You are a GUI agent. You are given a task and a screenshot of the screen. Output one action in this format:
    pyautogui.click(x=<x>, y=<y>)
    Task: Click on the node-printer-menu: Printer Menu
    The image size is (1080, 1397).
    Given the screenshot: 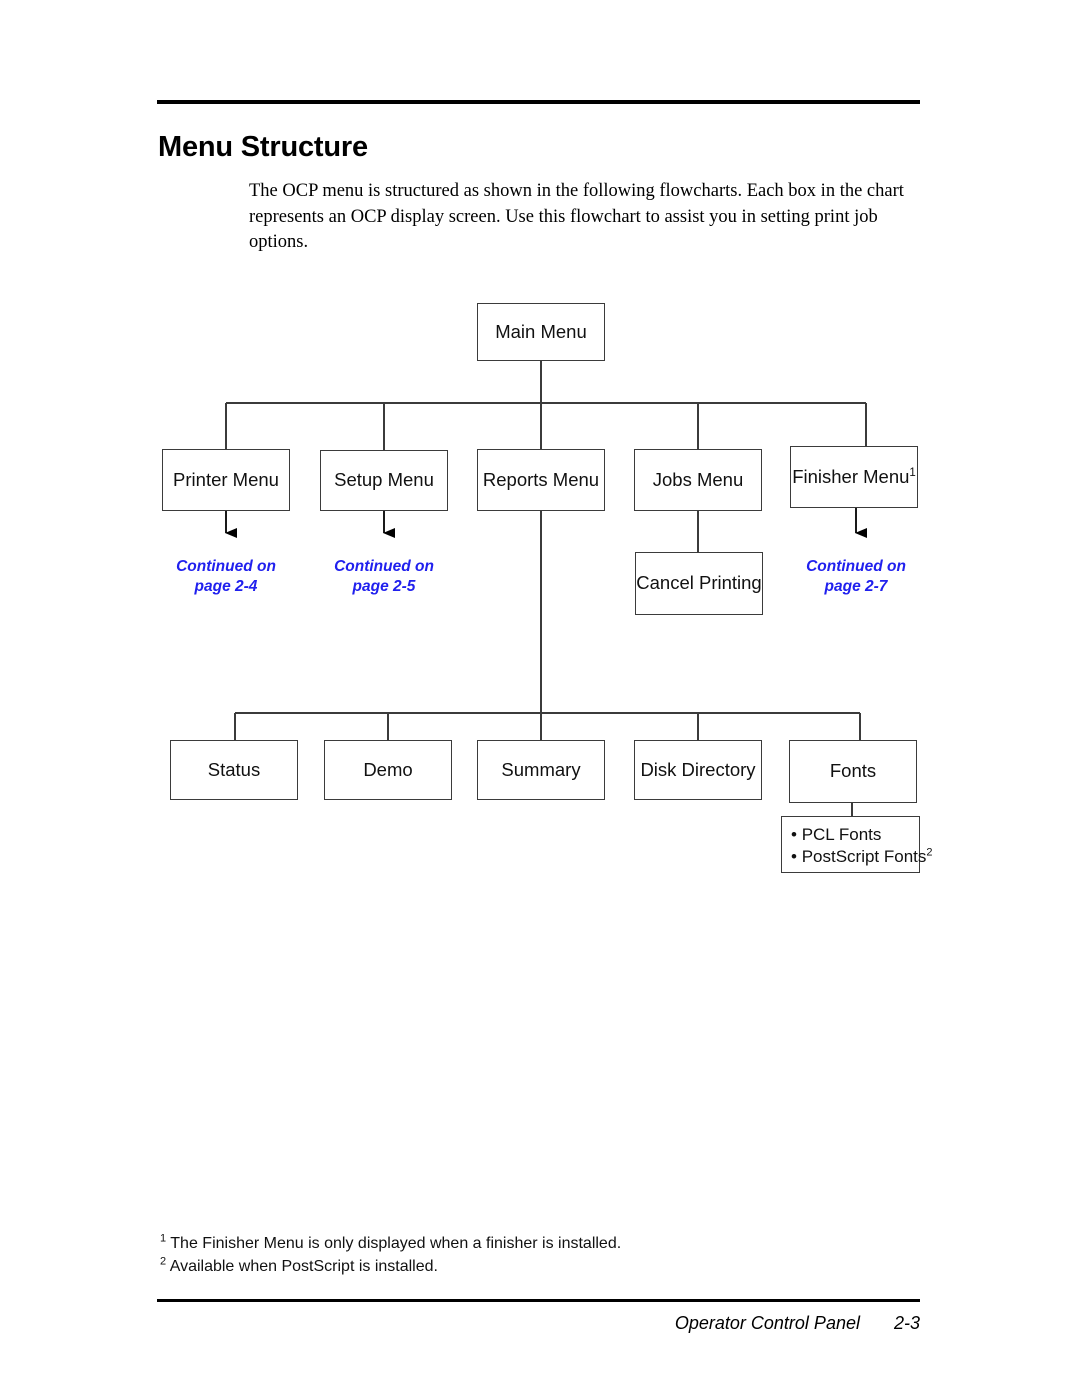 What is the action you would take?
    pyautogui.click(x=226, y=480)
    